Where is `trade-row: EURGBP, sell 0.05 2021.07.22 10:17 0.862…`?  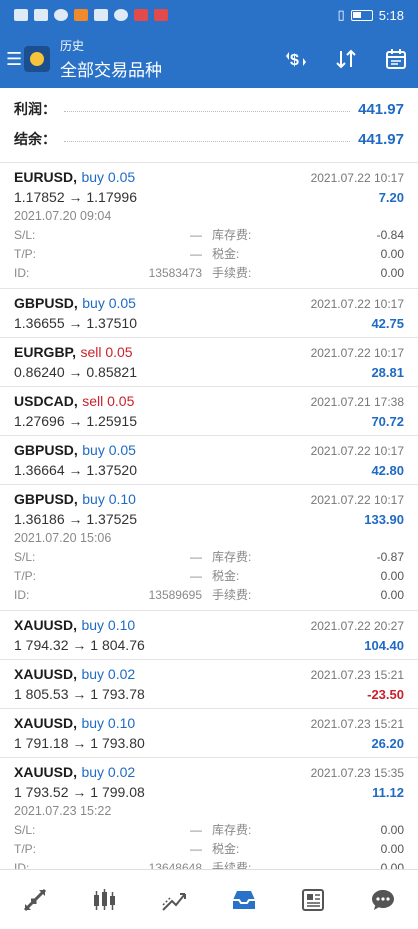
trade-row: EURGBP, sell 0.05 2021.07.22 10:17 0.862… is located at coordinates (209, 362).